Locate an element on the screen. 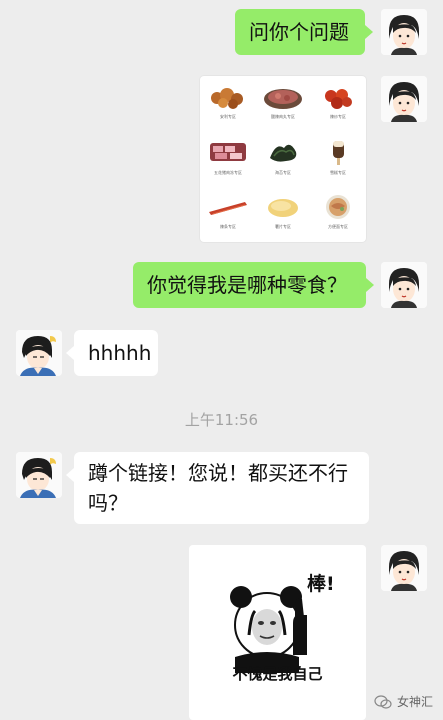 The width and height of the screenshot is (443, 720). message-text: 你觉得我是哪种零食？ is located at coordinates (247, 285).